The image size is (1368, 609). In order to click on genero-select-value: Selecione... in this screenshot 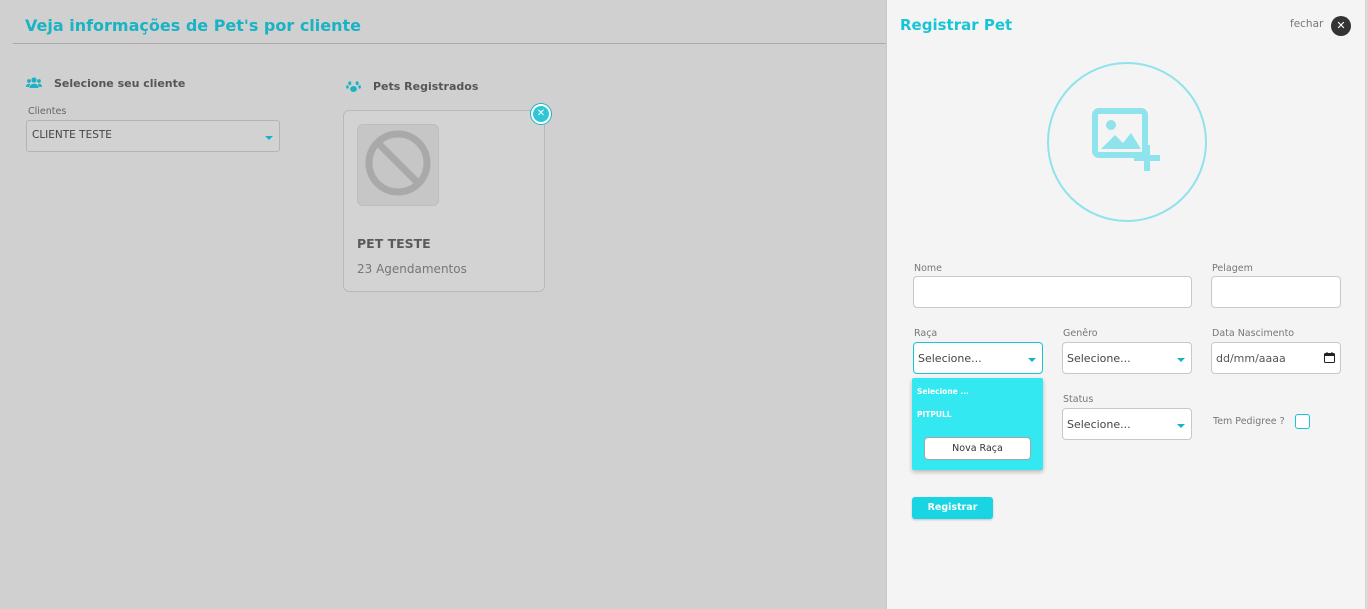, I will do `click(1099, 358)`.